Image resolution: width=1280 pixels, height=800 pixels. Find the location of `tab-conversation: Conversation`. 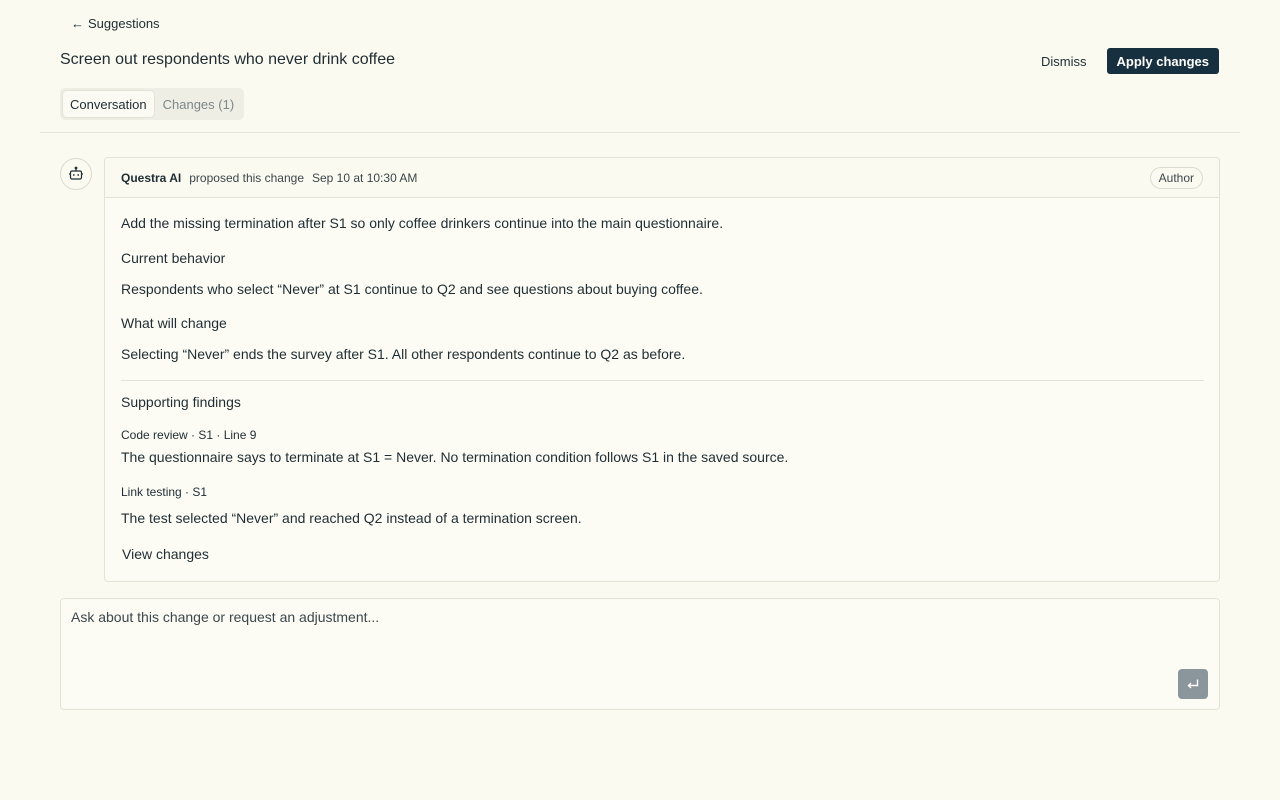

tab-conversation: Conversation is located at coordinates (108, 104).